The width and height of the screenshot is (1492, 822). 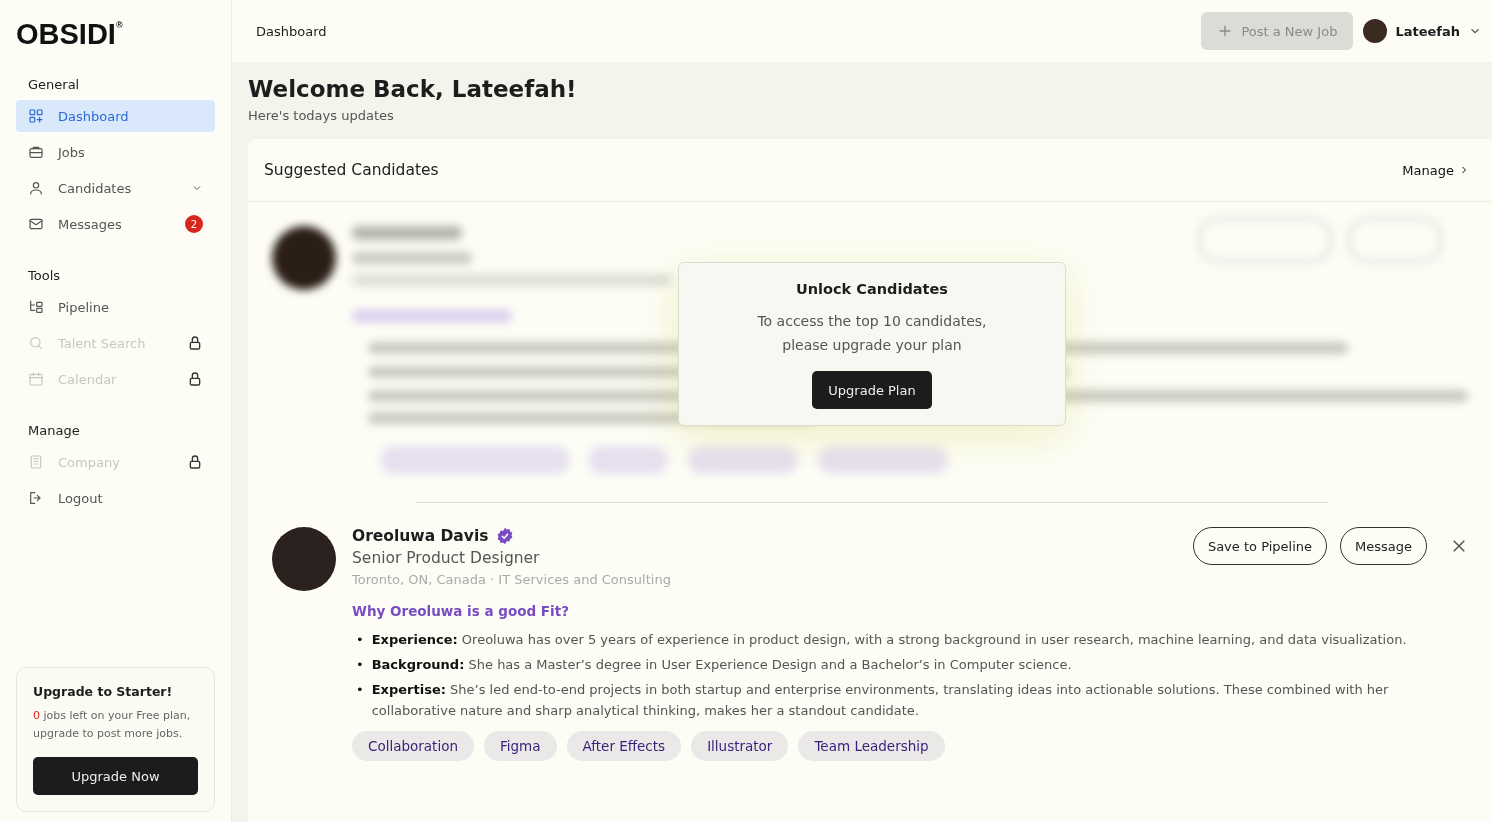 I want to click on welcome-subtitle: Here's todays updates, so click(x=321, y=115).